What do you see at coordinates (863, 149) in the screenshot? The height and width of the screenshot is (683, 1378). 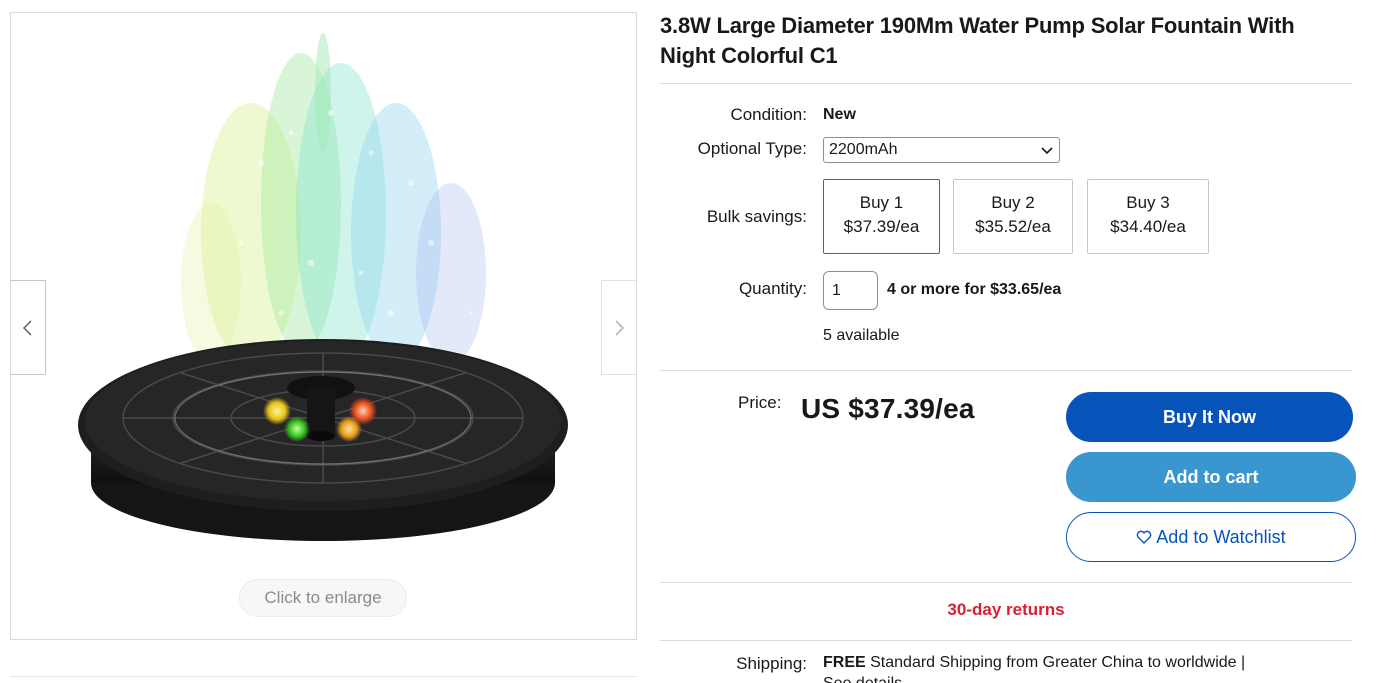 I see `optional-type-selected: 2200mAh` at bounding box center [863, 149].